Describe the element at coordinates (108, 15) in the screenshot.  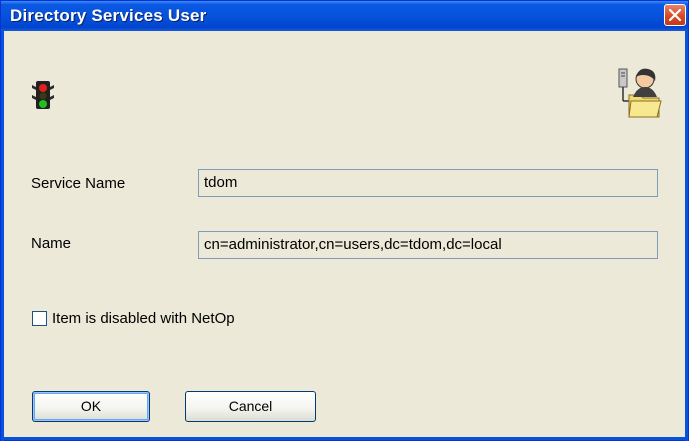
I see `window-title: Directory Services User` at that location.